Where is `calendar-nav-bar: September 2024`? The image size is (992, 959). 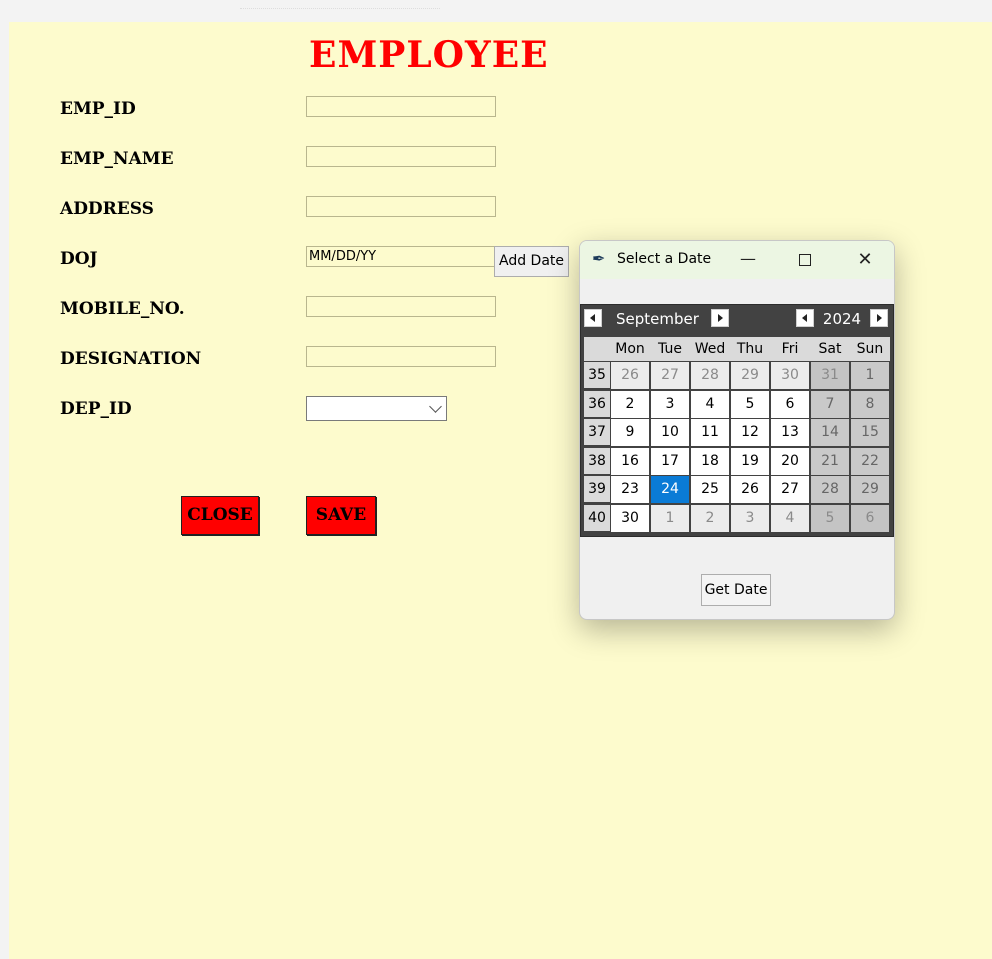
calendar-nav-bar: September 2024 is located at coordinates (737, 319).